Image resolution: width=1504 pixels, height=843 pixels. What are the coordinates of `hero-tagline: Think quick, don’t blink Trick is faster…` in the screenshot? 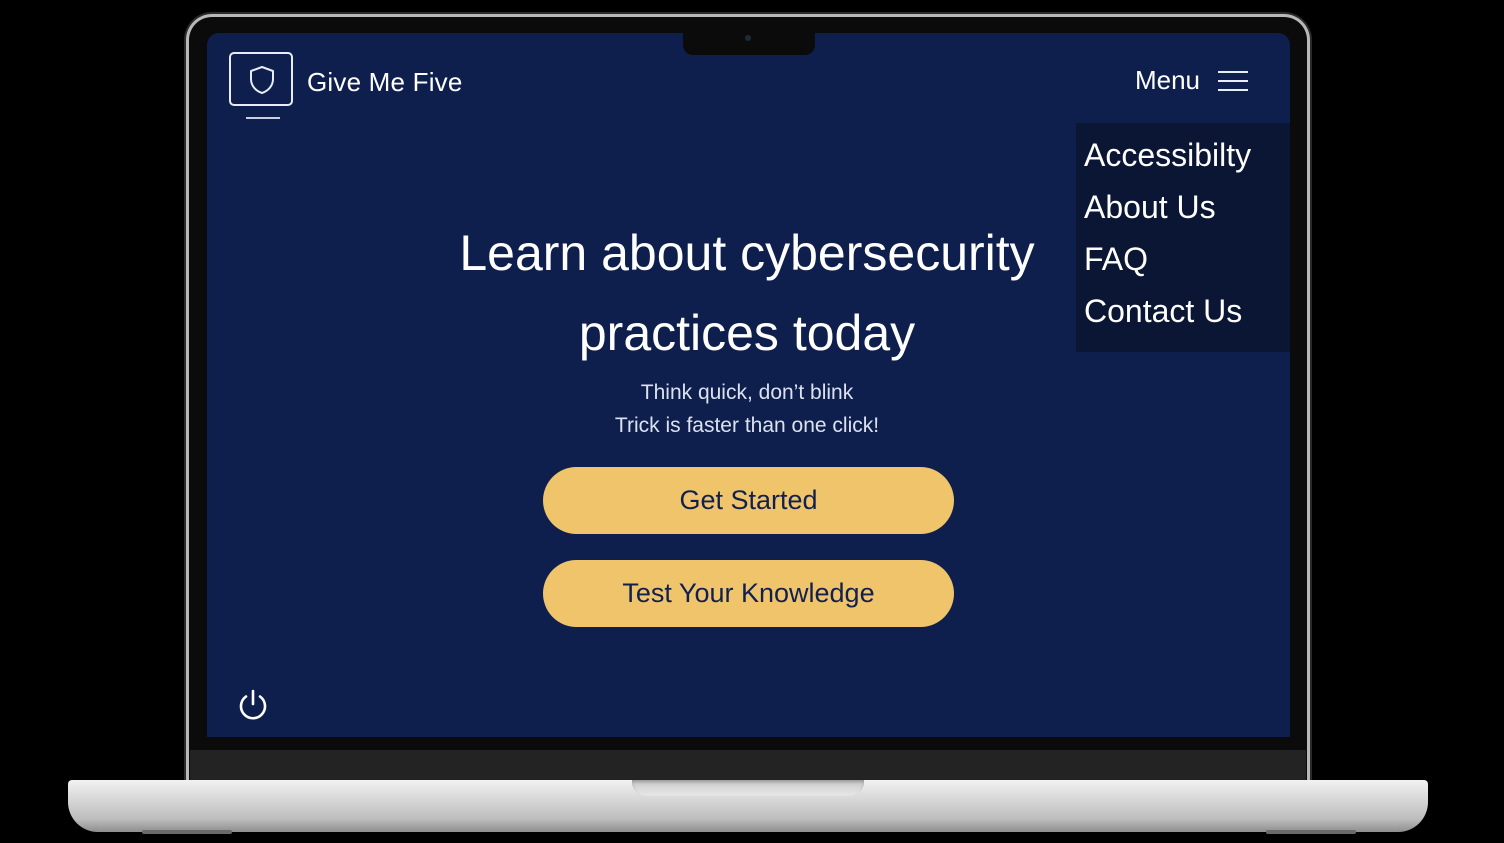 It's located at (747, 409).